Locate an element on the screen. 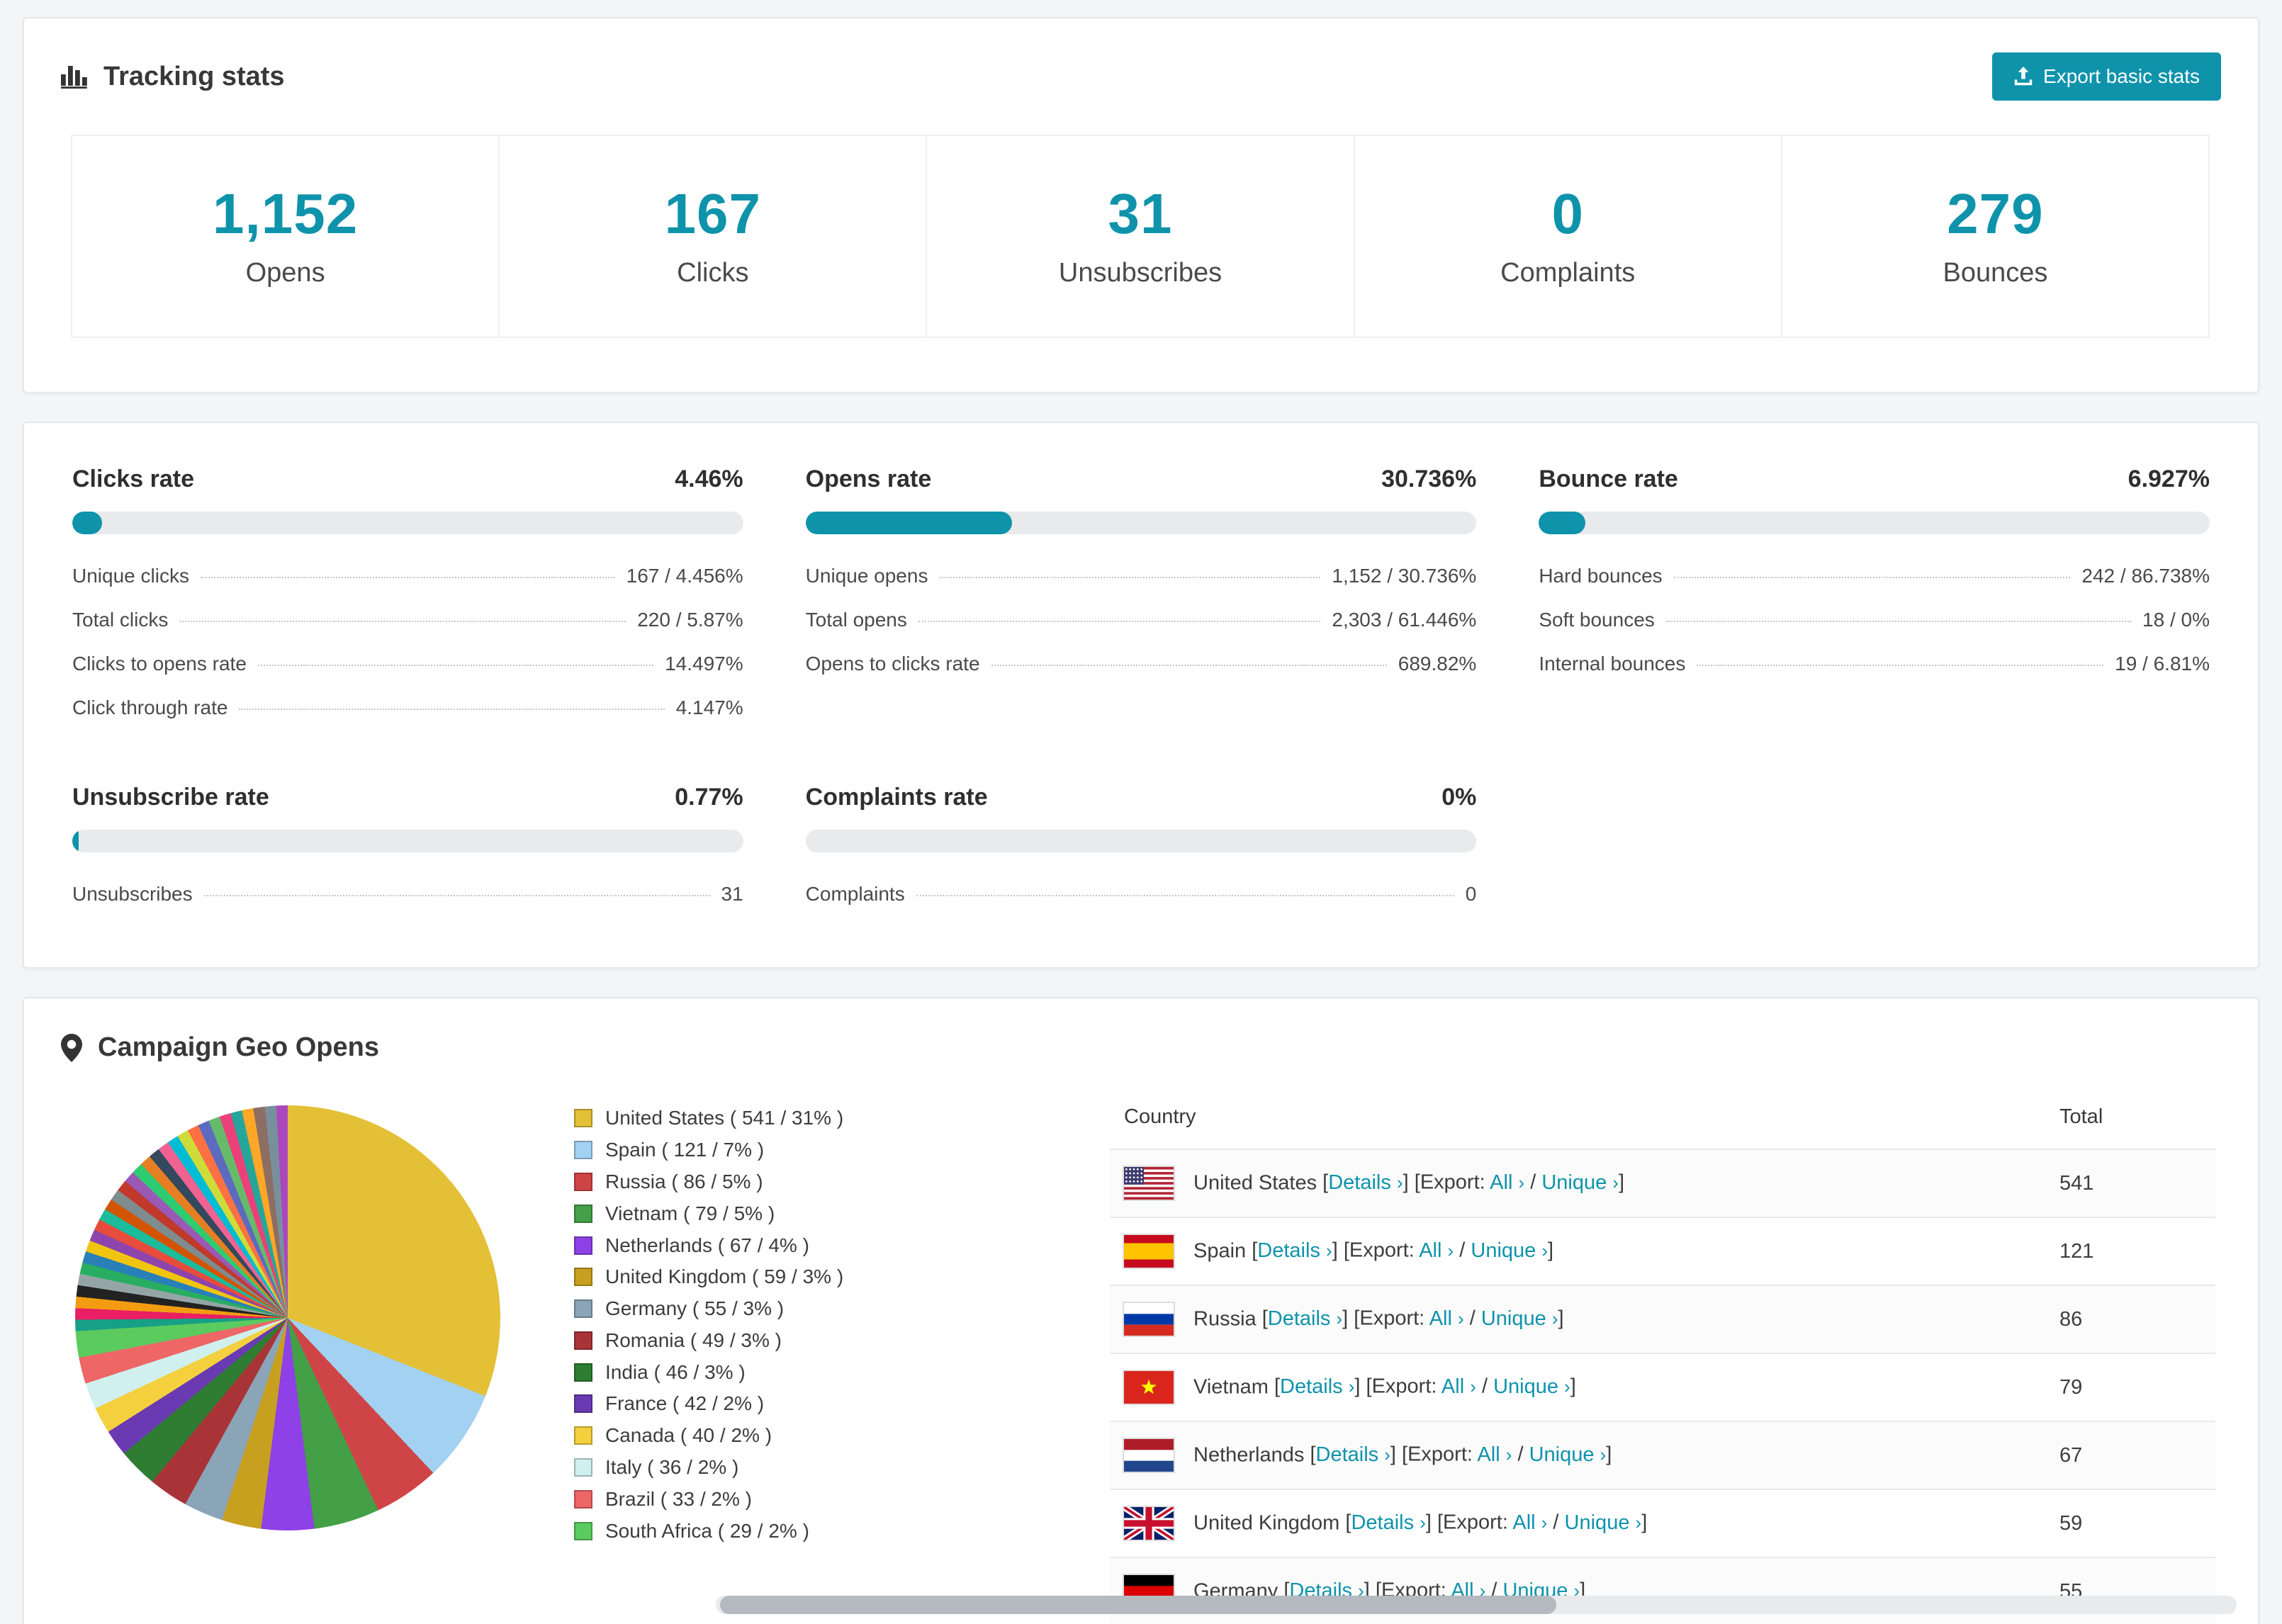  legend-label: Canada ( 40 / 2% ) is located at coordinates (689, 1435).